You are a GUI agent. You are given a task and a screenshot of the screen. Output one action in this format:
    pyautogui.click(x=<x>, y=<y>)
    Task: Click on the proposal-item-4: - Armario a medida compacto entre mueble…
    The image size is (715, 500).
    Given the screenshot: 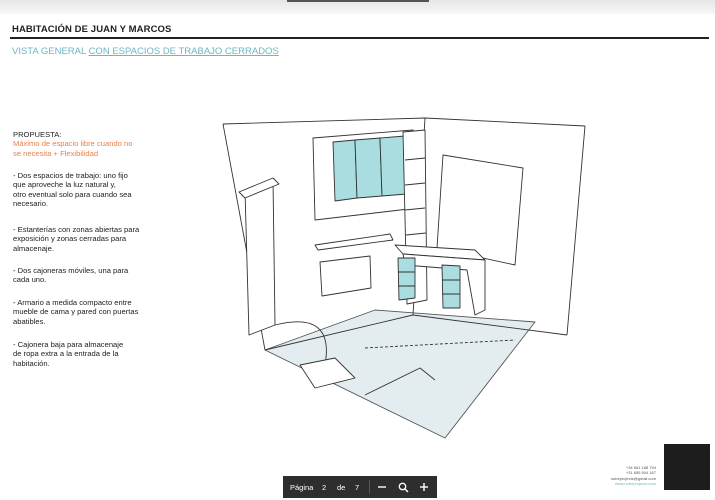 What is the action you would take?
    pyautogui.click(x=88, y=312)
    